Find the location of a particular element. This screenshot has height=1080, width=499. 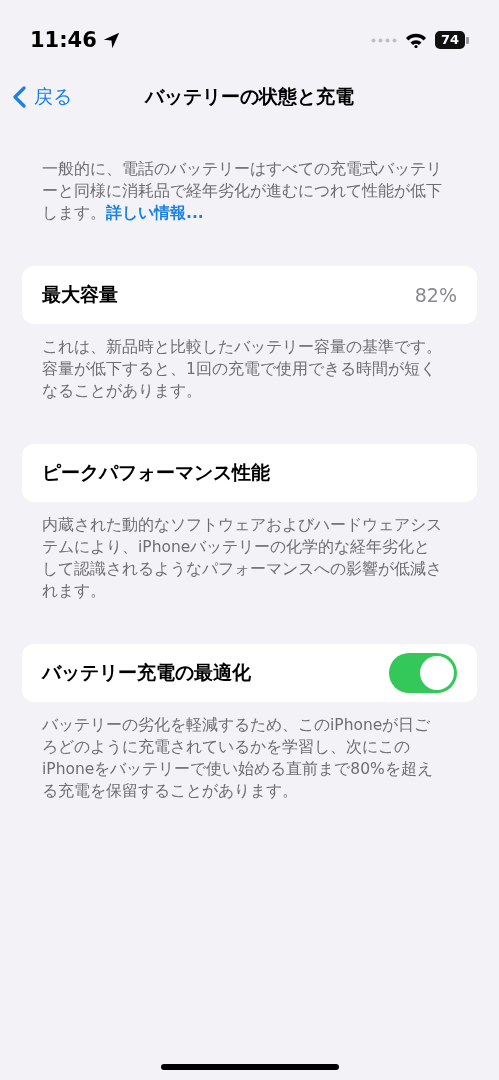

toggle-switch is located at coordinates (423, 673).